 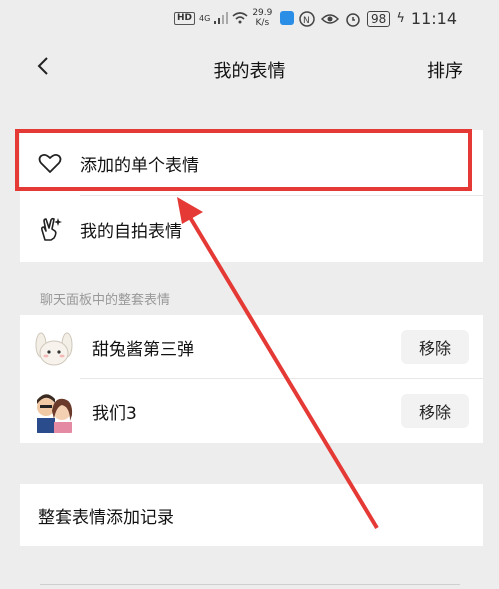 What do you see at coordinates (105, 300) in the screenshot?
I see `packs-section-title: 聊天面板中的整套表情` at bounding box center [105, 300].